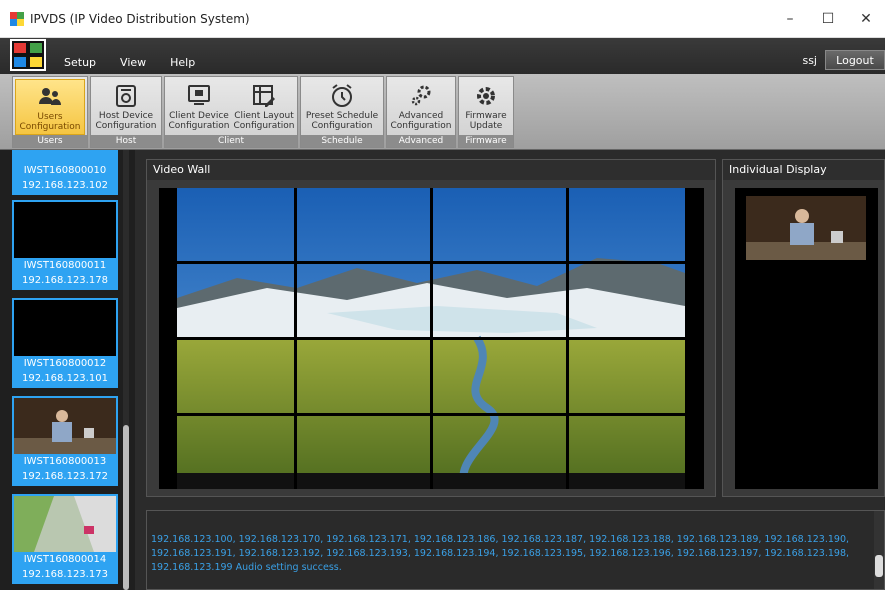  Describe the element at coordinates (809, 60) in the screenshot. I see `current-user: ssj` at that location.